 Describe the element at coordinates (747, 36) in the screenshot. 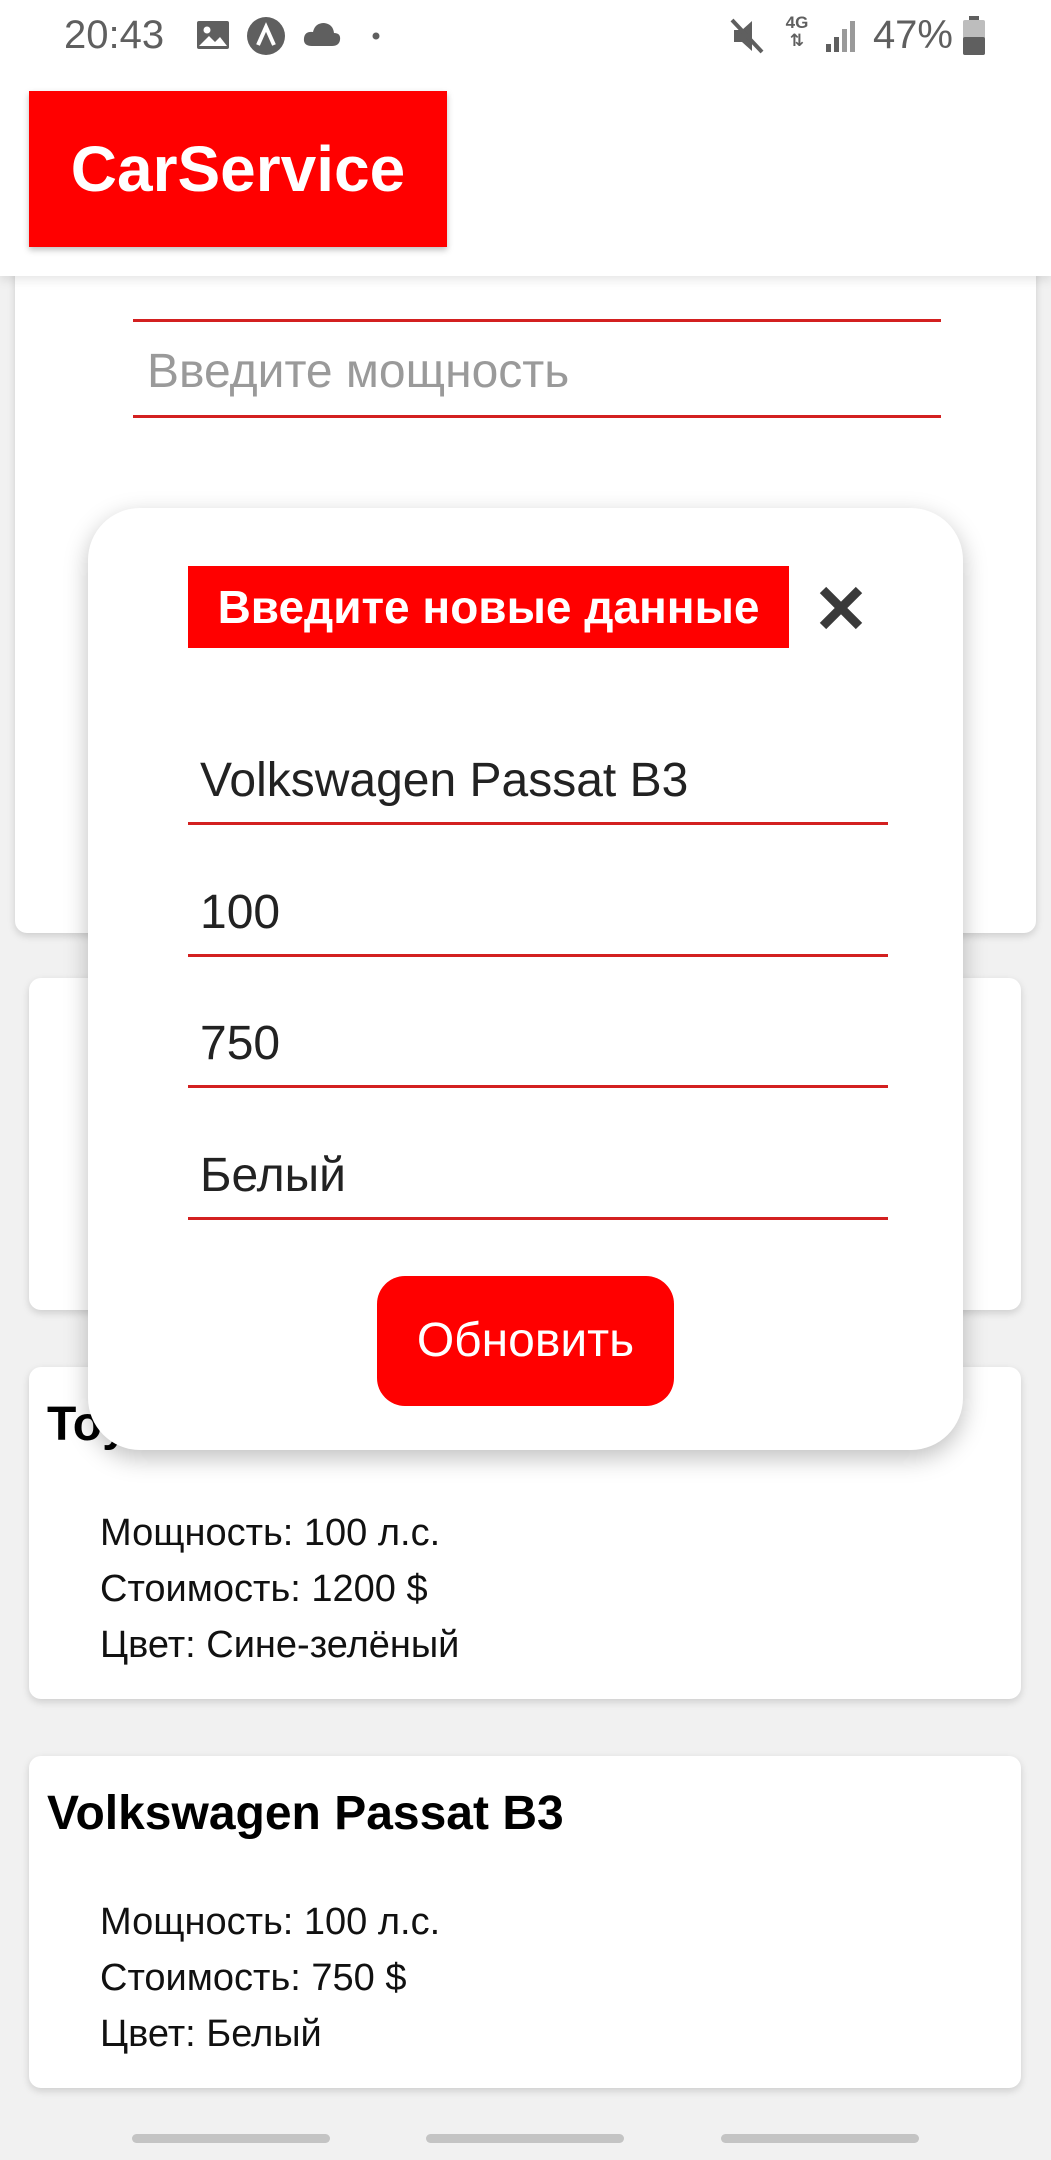

I see `mute-icon` at that location.